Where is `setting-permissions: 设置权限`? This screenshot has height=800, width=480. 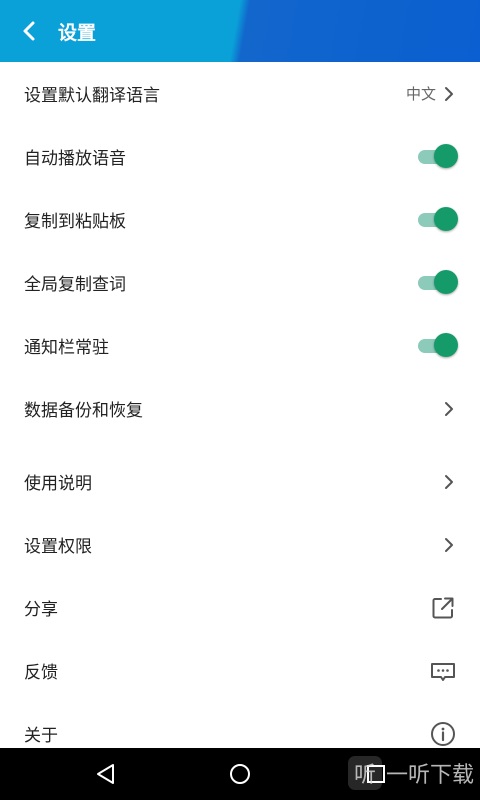
setting-permissions: 设置权限 is located at coordinates (240, 544).